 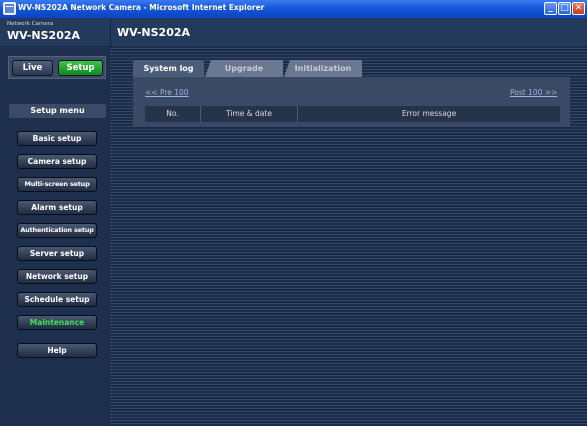 What do you see at coordinates (57, 350) in the screenshot?
I see `help-button: Help` at bounding box center [57, 350].